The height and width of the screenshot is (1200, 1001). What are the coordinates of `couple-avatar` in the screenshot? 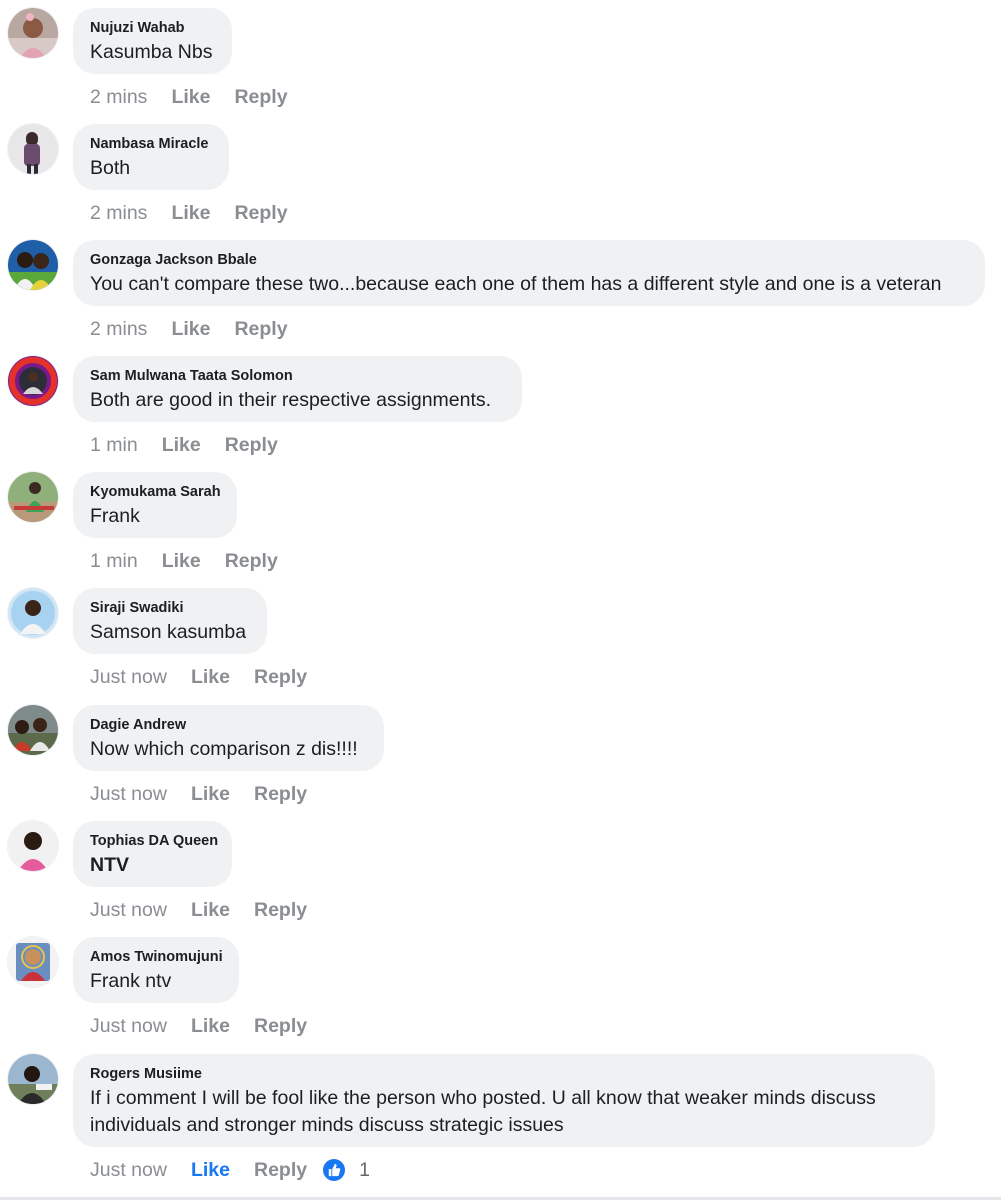 It's located at (33, 265).